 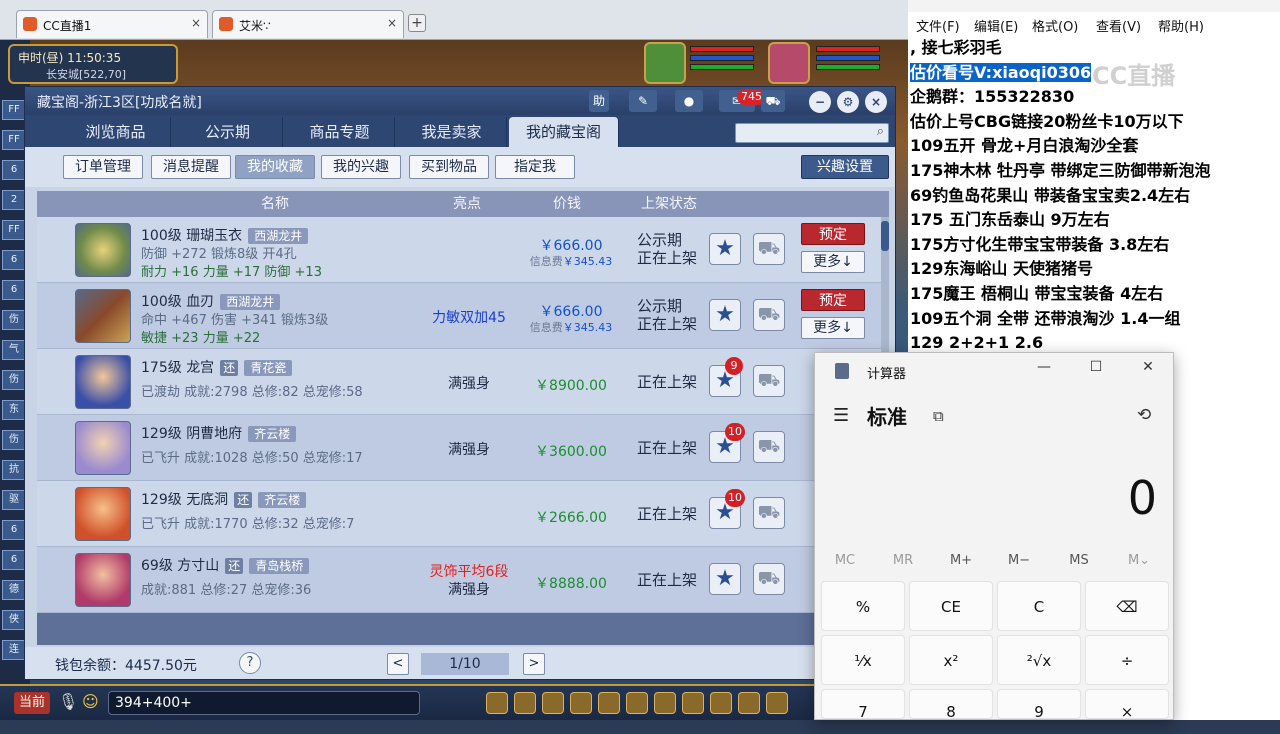 What do you see at coordinates (841, 415) in the screenshot?
I see `hamburger-menu-icon: ☰` at bounding box center [841, 415].